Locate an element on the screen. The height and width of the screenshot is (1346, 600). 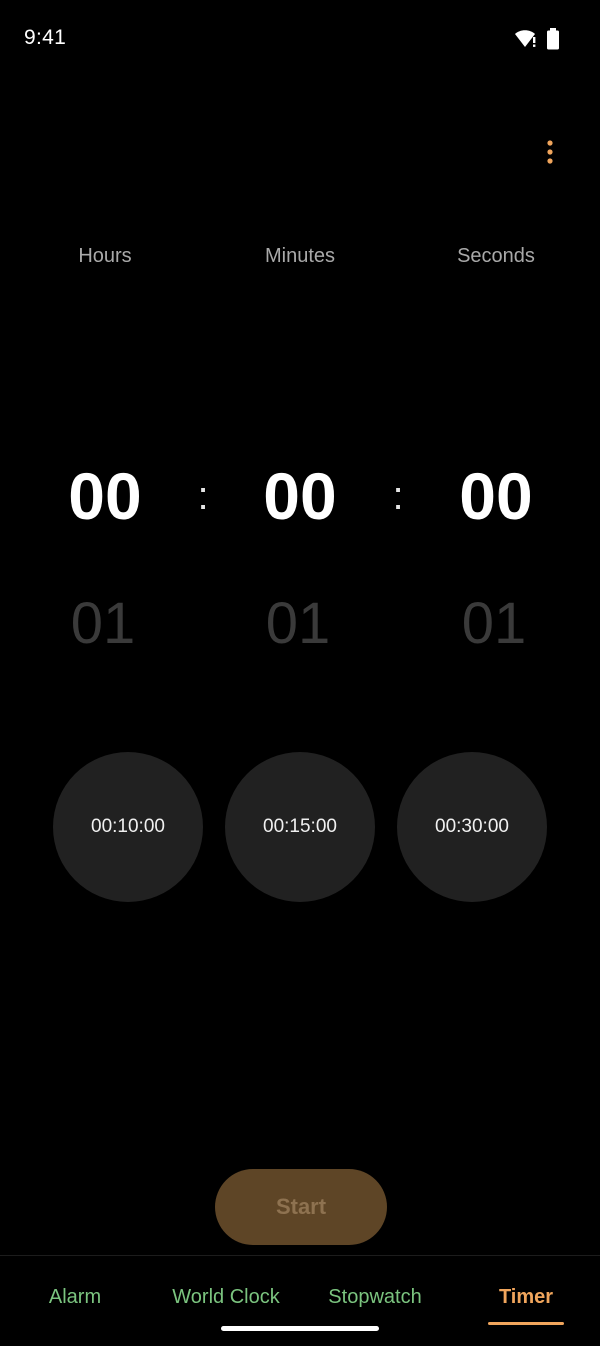
status-time: 9:41 is located at coordinates (45, 37).